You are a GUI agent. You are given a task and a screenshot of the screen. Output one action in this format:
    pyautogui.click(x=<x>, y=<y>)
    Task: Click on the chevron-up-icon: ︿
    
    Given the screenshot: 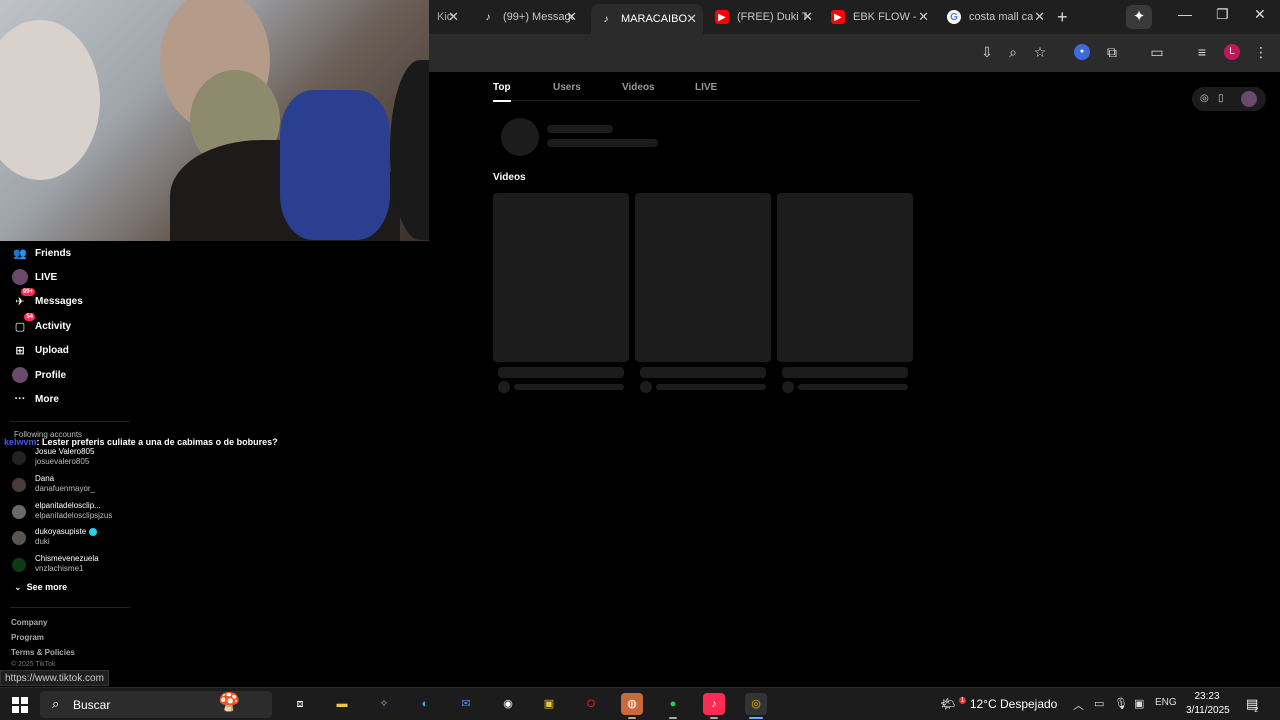 What is the action you would take?
    pyautogui.click(x=1078, y=705)
    